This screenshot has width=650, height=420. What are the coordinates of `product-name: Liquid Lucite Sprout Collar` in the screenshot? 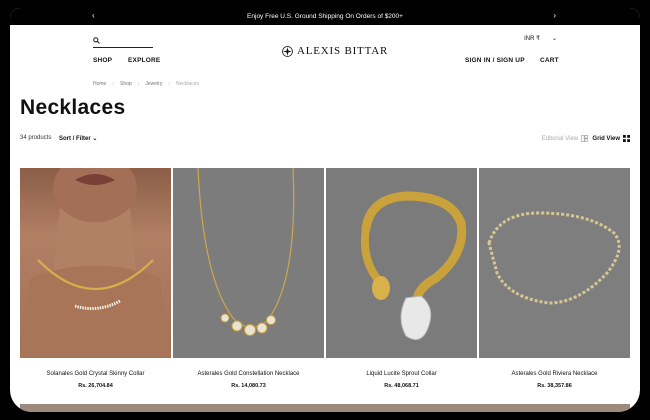 It's located at (401, 374).